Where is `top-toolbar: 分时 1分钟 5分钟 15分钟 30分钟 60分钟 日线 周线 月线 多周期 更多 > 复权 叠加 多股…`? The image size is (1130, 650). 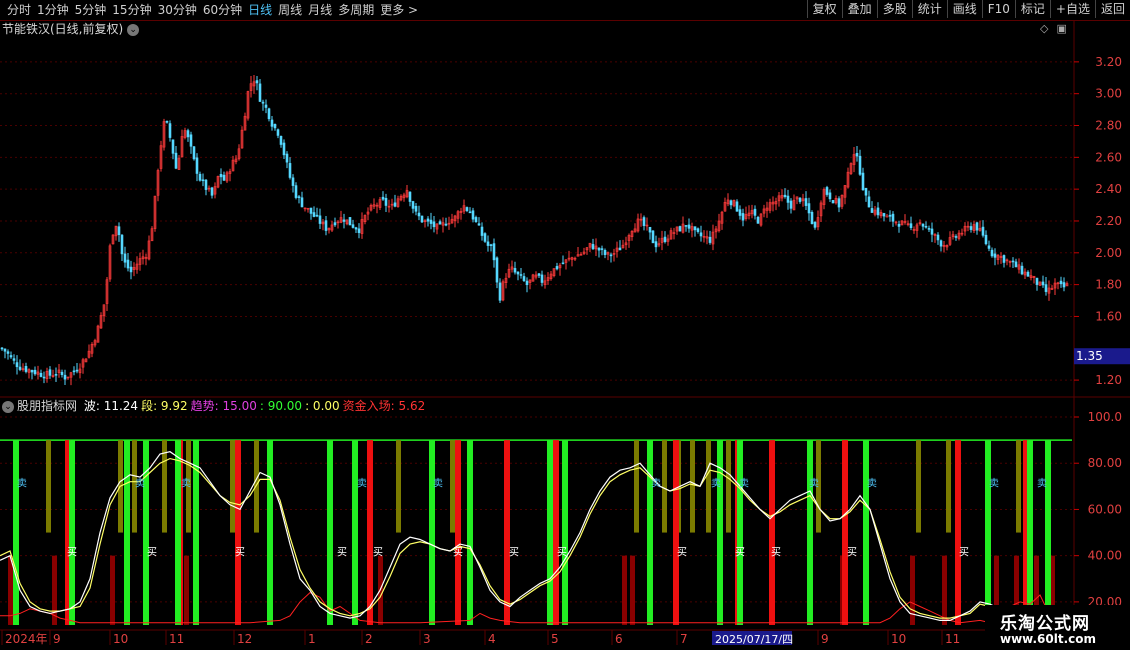 top-toolbar: 分时 1分钟 5分钟 15分钟 30分钟 60分钟 日线 周线 月线 多周期 更多 > 复权 叠加 多股… is located at coordinates (565, 10).